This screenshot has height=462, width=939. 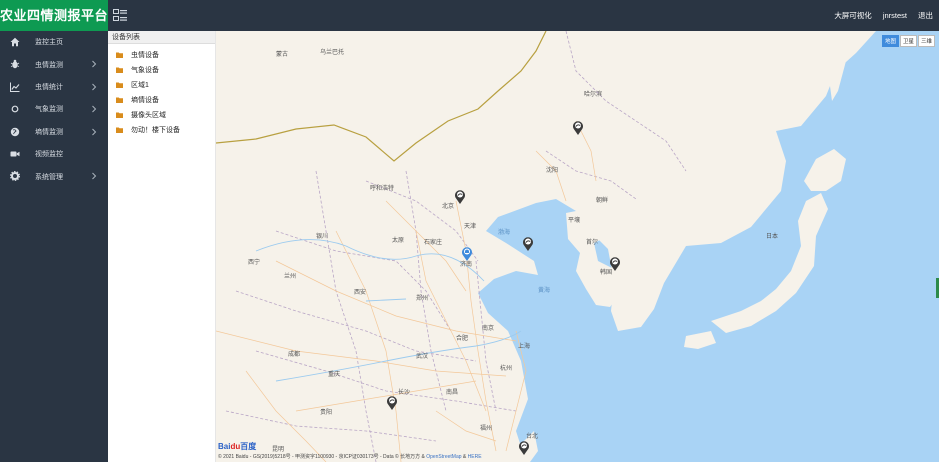 I want to click on map-label: 乌兰巴托, so click(x=332, y=53).